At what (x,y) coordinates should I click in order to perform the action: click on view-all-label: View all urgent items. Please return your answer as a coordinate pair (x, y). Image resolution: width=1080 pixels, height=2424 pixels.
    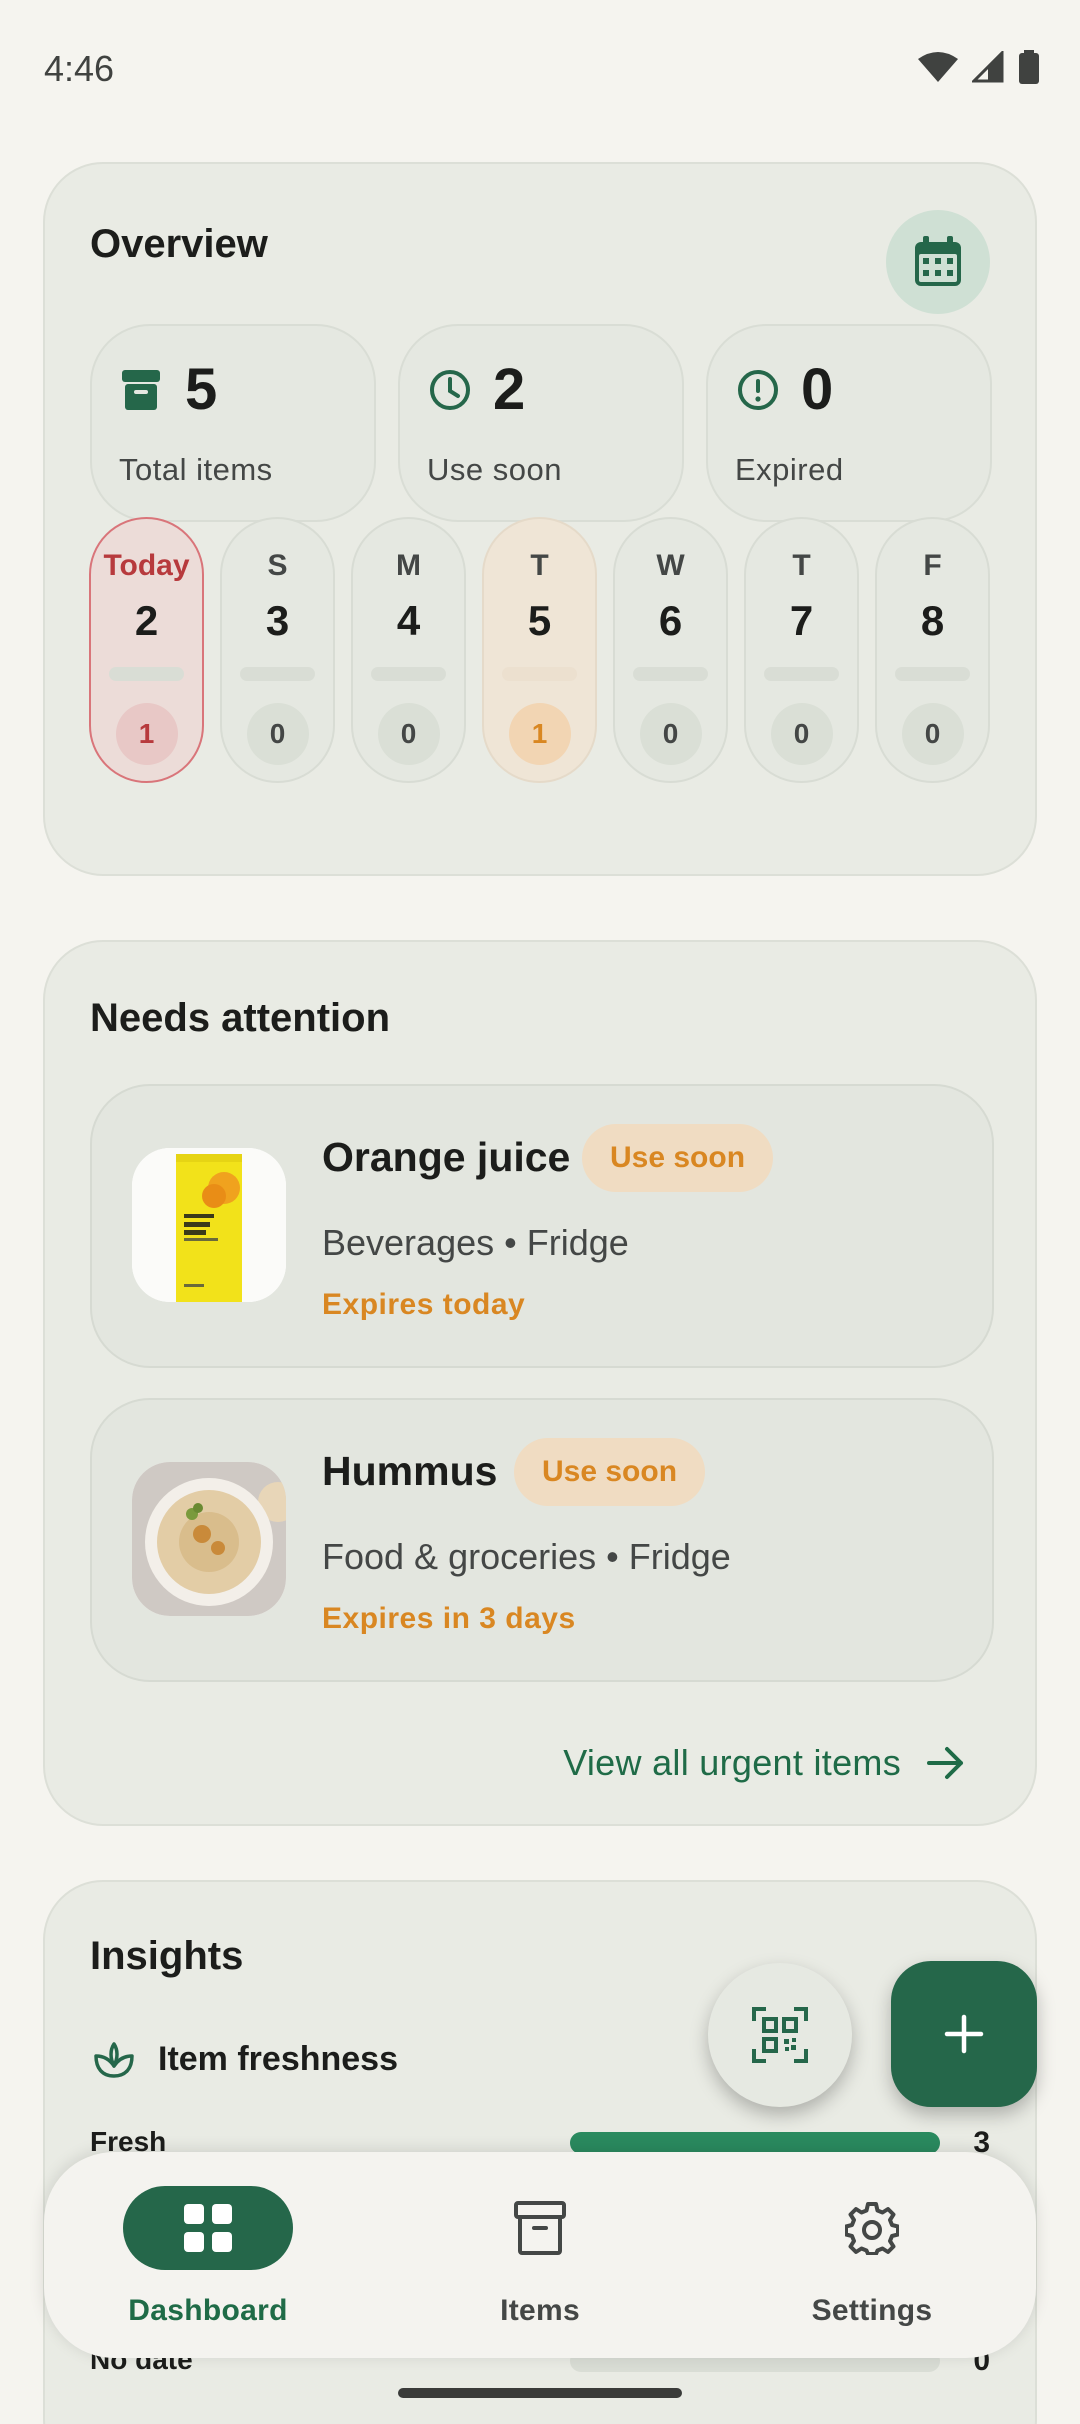
    Looking at the image, I should click on (732, 1762).